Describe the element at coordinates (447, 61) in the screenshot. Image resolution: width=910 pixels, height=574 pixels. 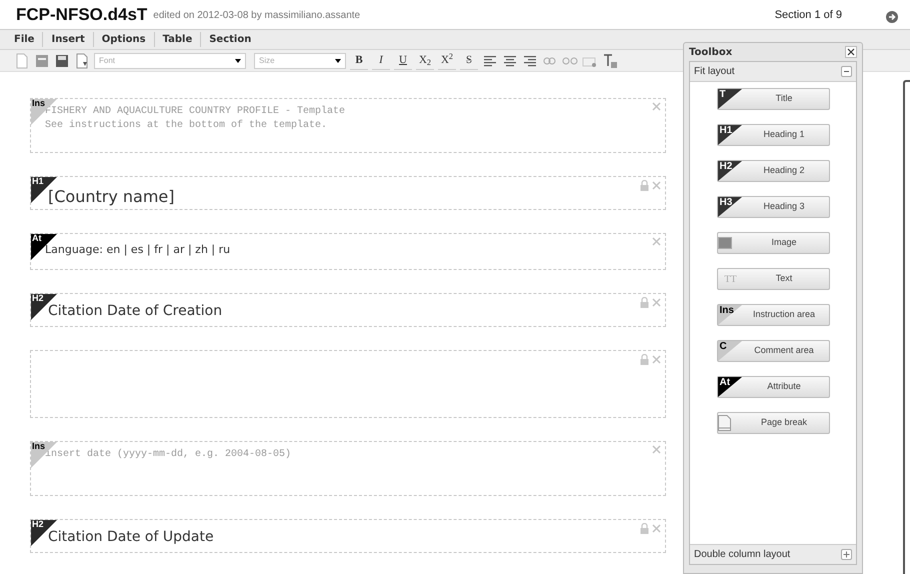
I see `format-button: X$^{2}$` at that location.